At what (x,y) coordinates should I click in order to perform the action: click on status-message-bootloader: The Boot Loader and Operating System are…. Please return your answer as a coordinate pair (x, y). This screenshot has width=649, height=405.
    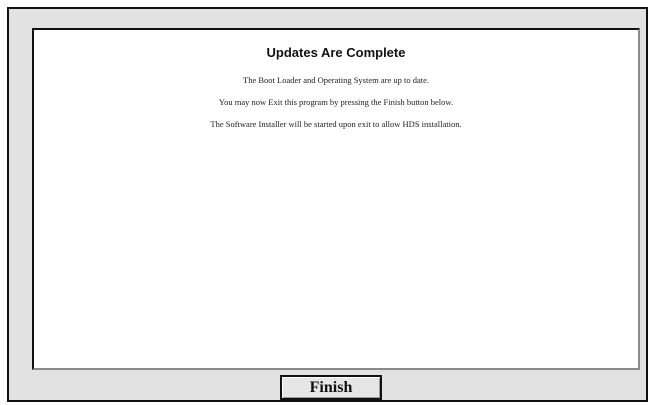
    Looking at the image, I should click on (336, 80).